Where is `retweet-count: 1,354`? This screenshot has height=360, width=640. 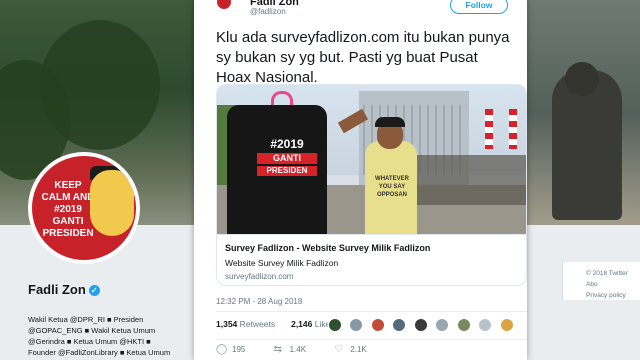 retweet-count: 1,354 is located at coordinates (227, 324).